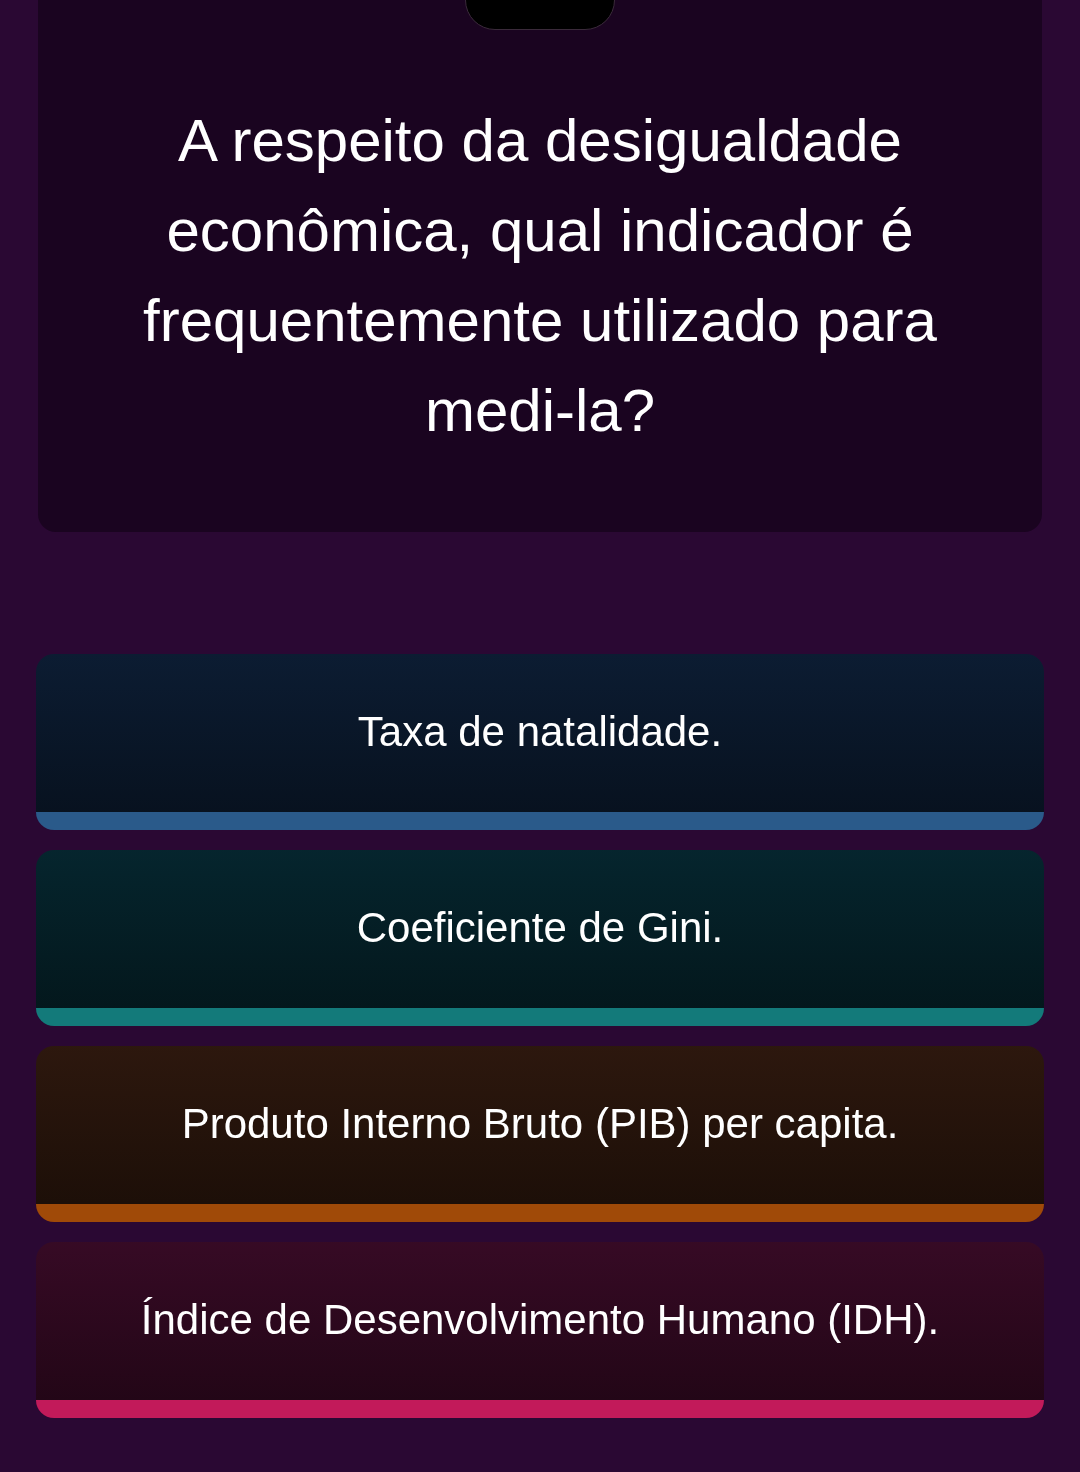 The height and width of the screenshot is (1472, 1080). I want to click on answer-option: Índice de Desenvolvimento Humano (IDH)., so click(540, 1330).